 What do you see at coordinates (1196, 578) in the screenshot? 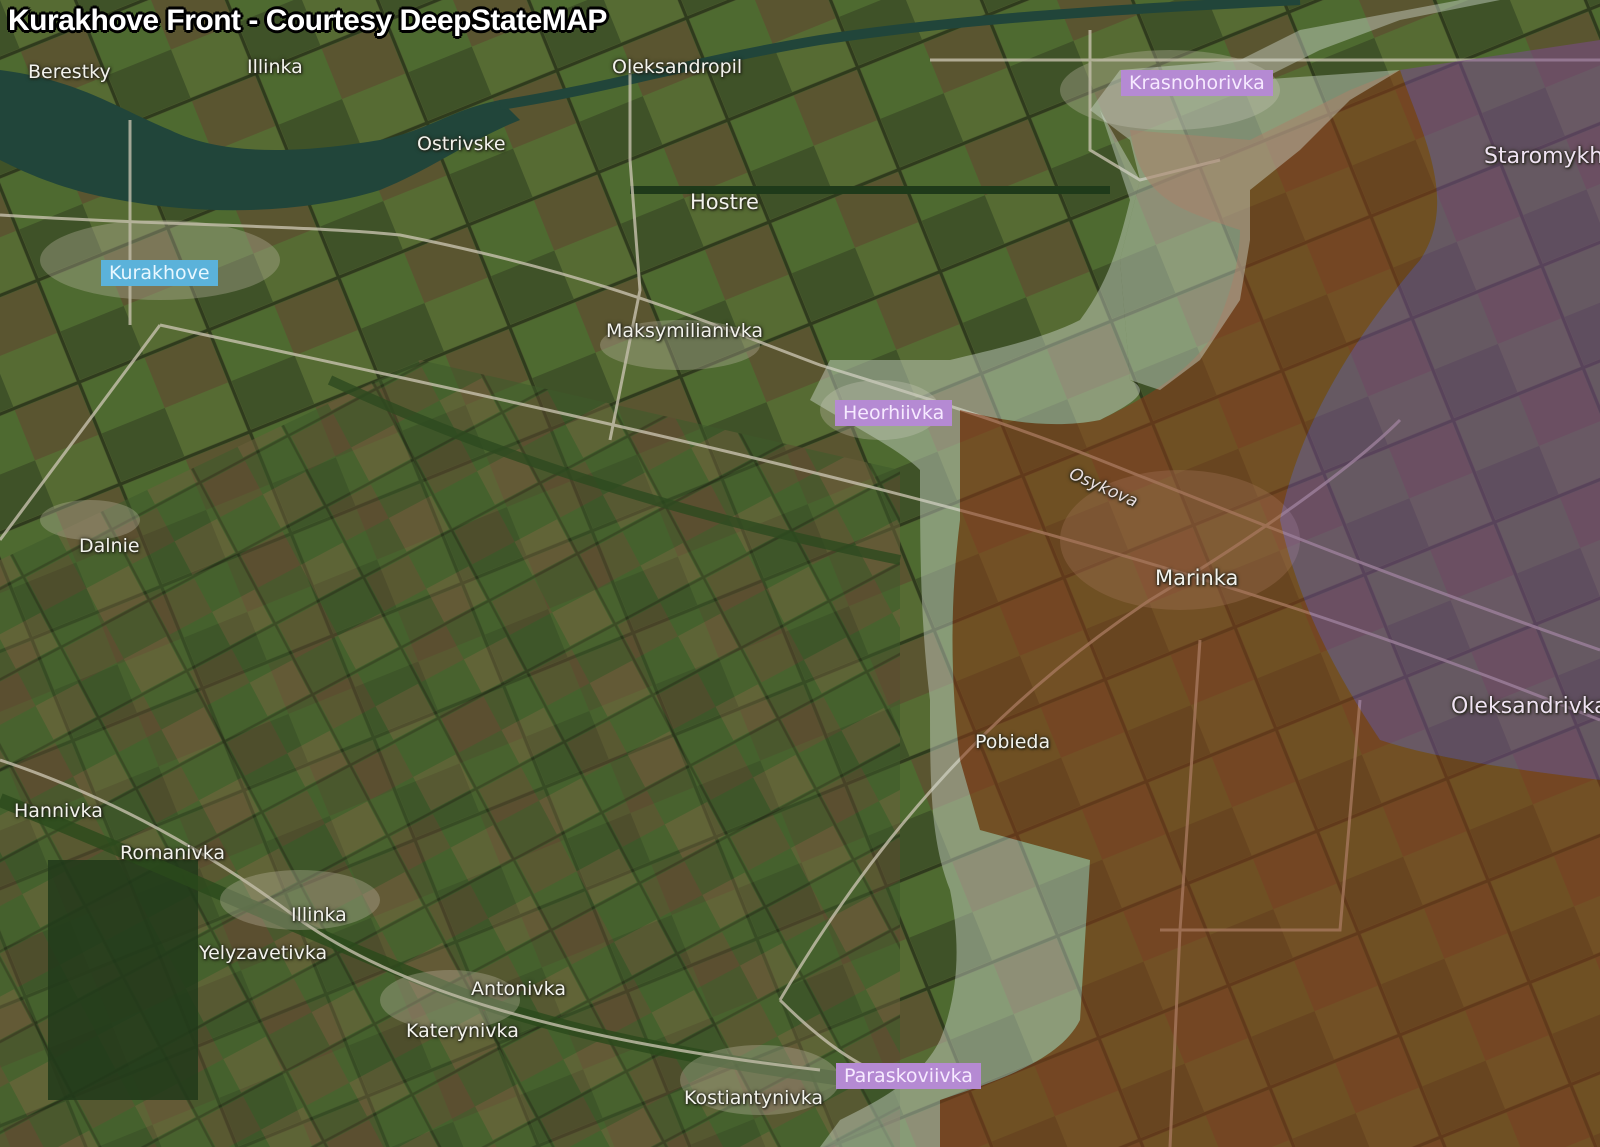
I see `place-marinka: Marinka` at bounding box center [1196, 578].